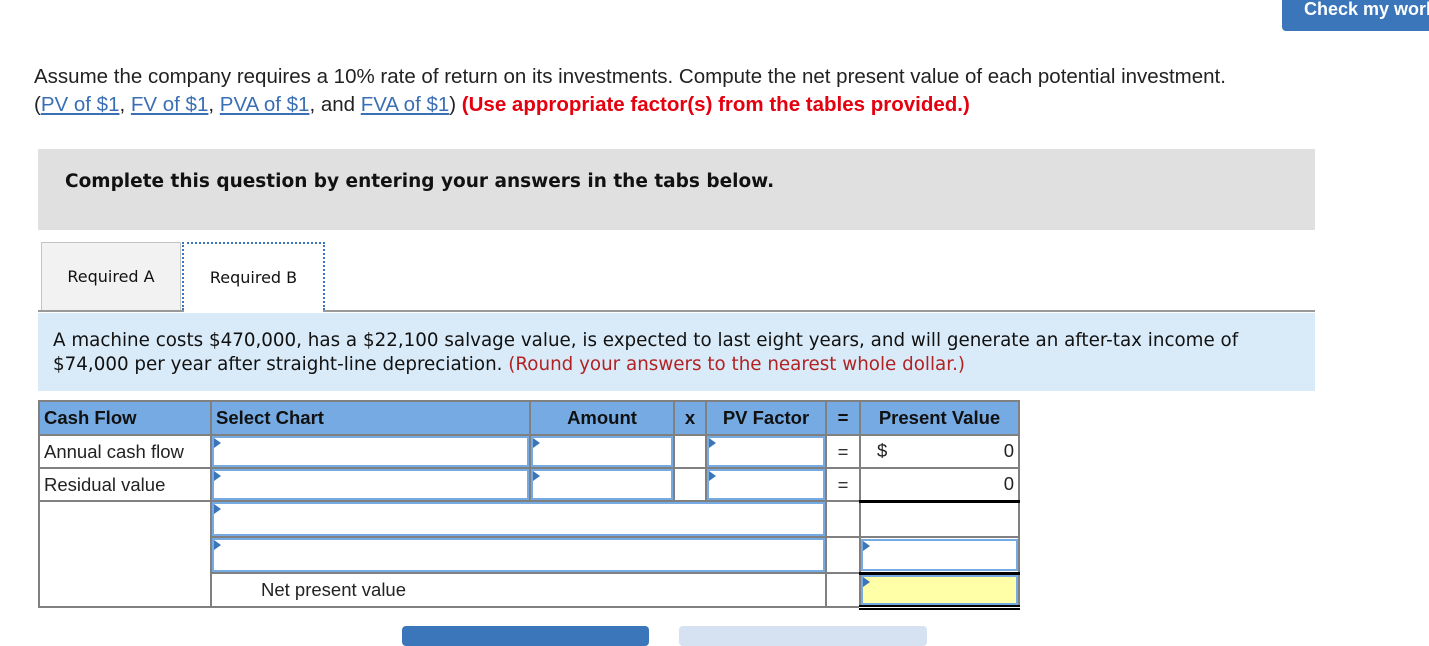 The height and width of the screenshot is (646, 1429). What do you see at coordinates (37, 104) in the screenshot?
I see `paren: (` at bounding box center [37, 104].